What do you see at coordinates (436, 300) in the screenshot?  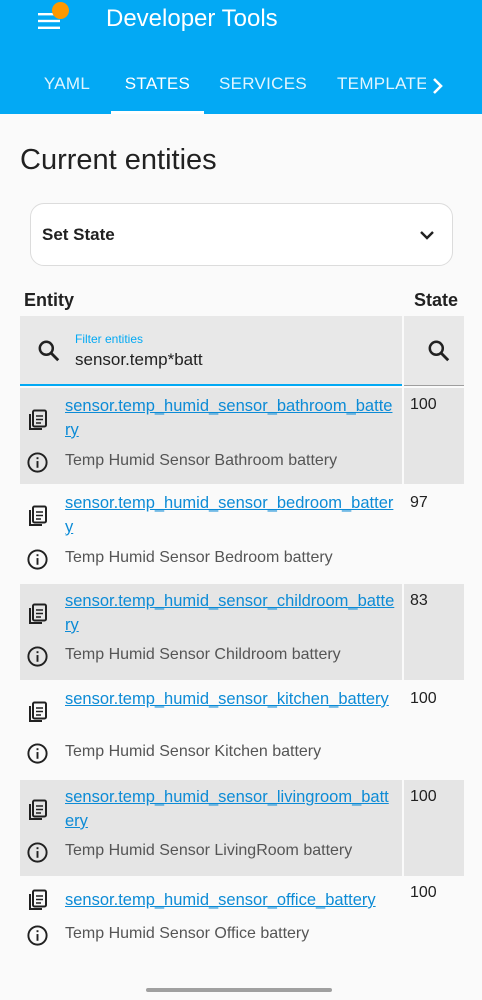 I see `column-header-state: State` at bounding box center [436, 300].